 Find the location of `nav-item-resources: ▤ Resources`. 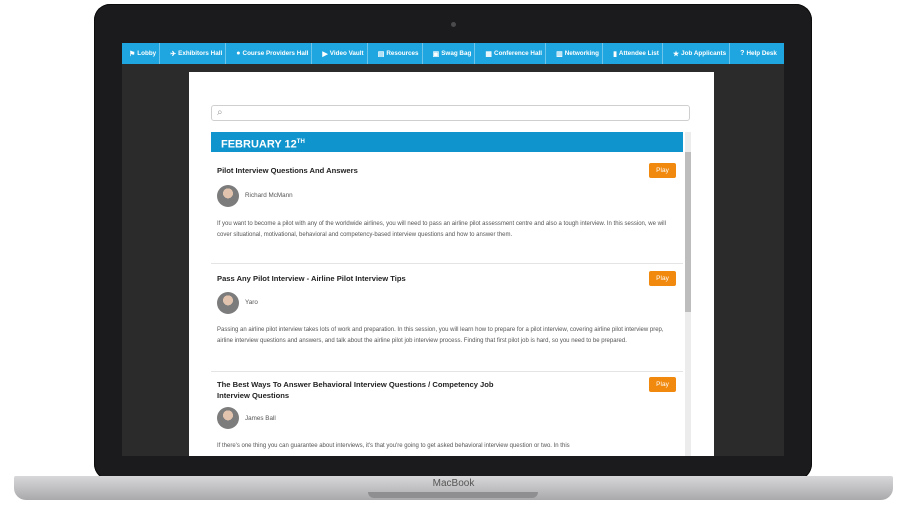

nav-item-resources: ▤ Resources is located at coordinates (399, 53).